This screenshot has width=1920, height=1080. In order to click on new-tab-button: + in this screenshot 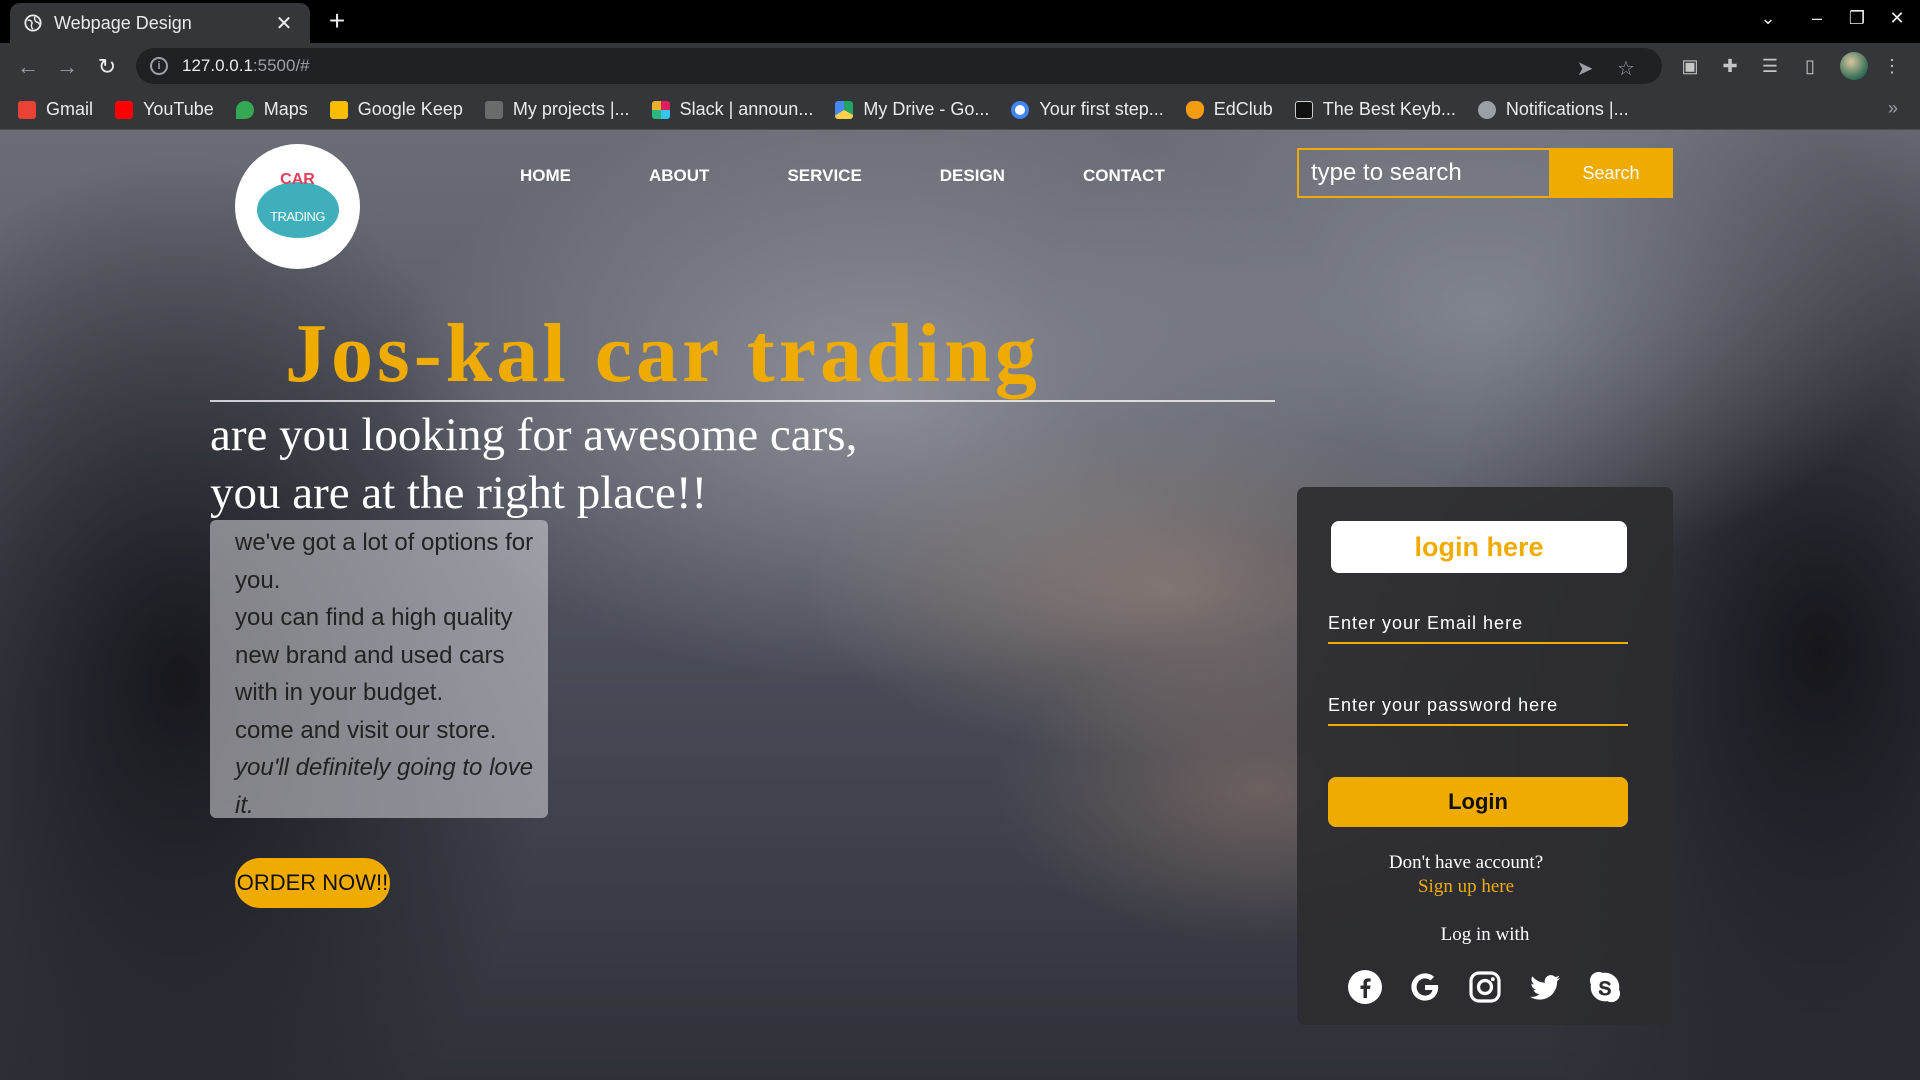, I will do `click(337, 21)`.